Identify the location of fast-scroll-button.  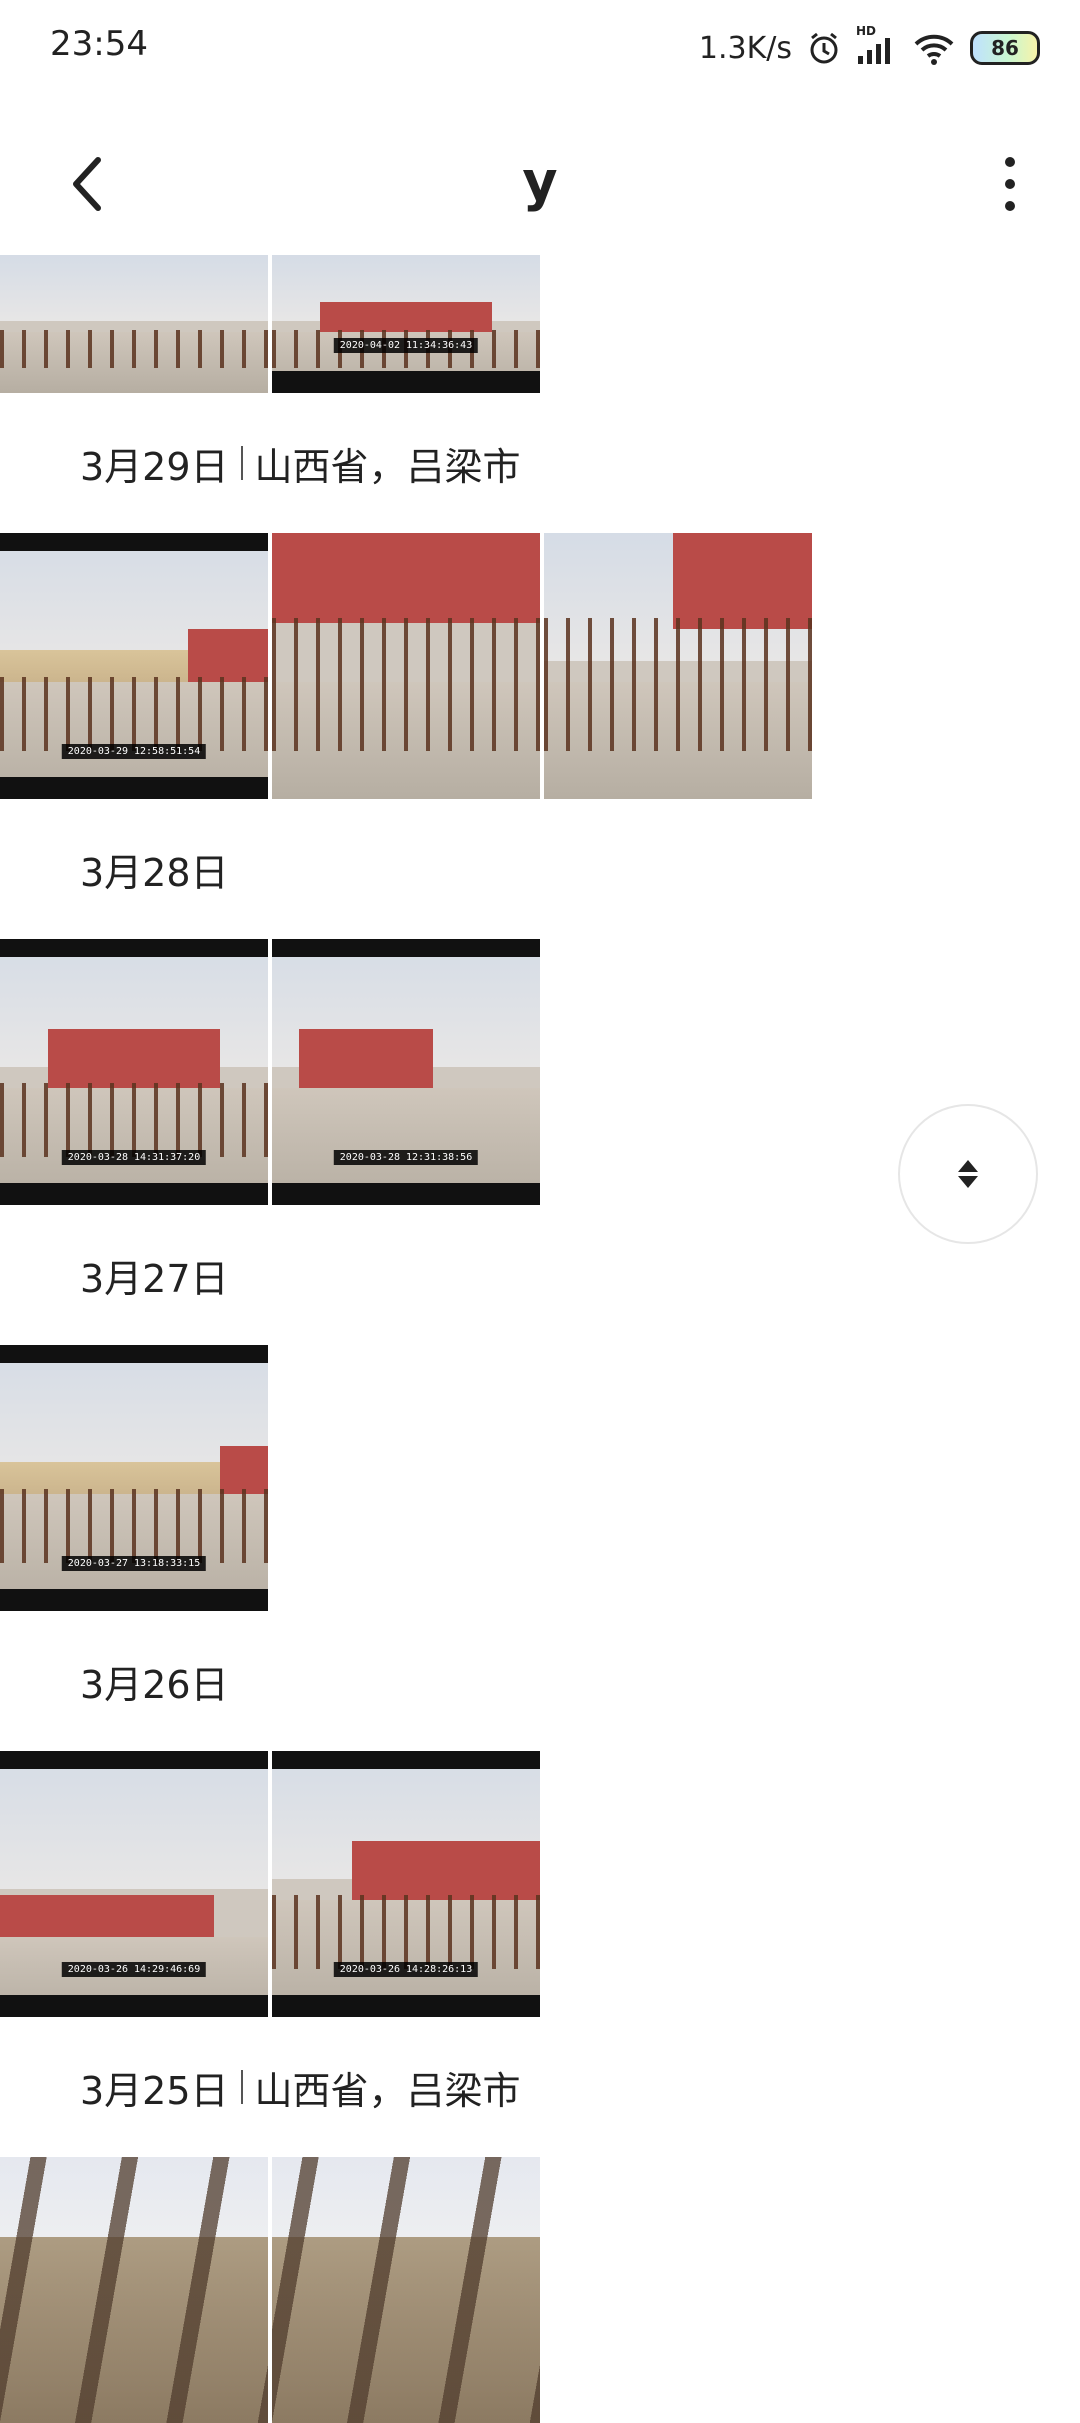
(968, 1174).